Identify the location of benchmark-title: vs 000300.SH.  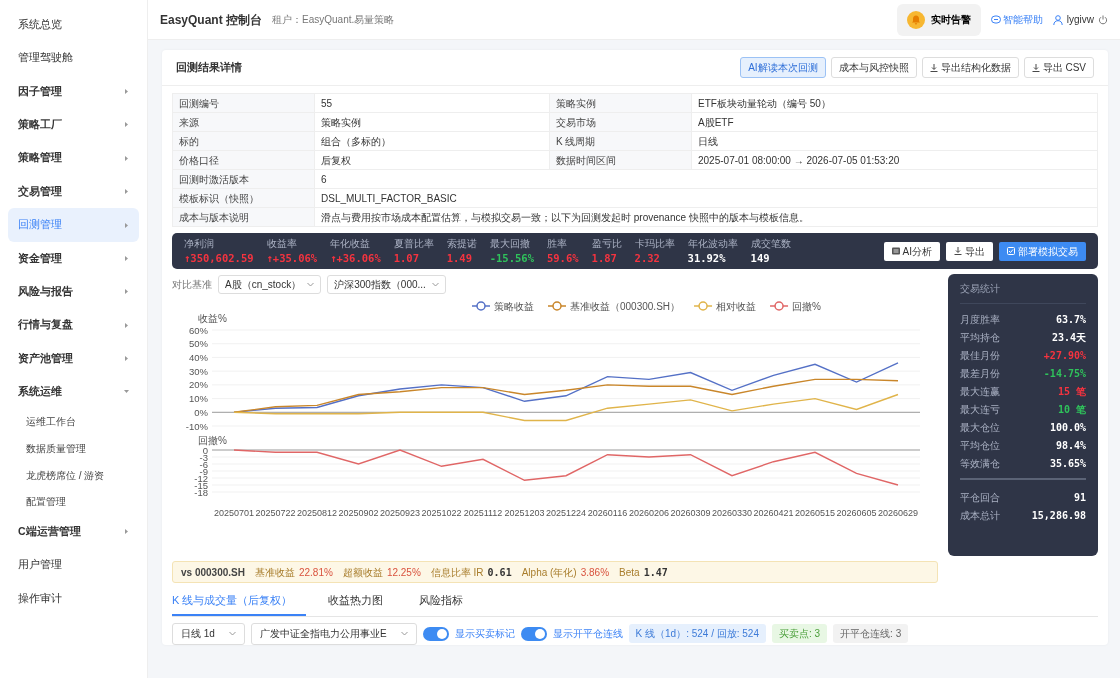
(213, 572).